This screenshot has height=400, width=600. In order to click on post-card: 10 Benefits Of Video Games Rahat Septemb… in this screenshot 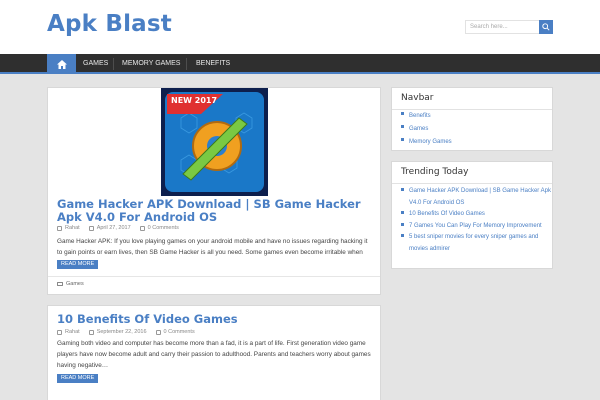, I will do `click(214, 352)`.